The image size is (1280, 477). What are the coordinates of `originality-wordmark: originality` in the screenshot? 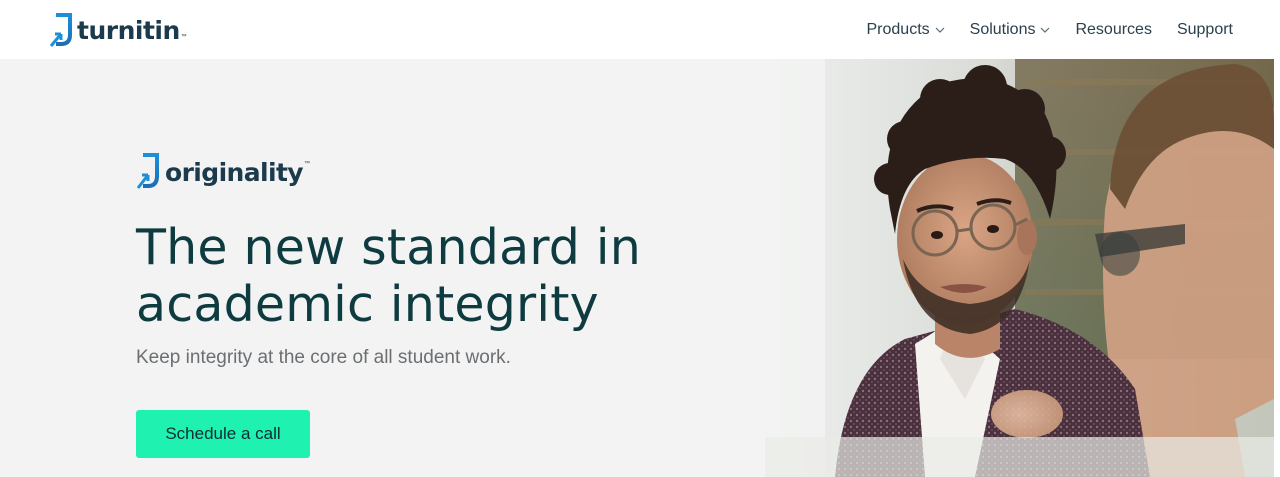 It's located at (234, 172).